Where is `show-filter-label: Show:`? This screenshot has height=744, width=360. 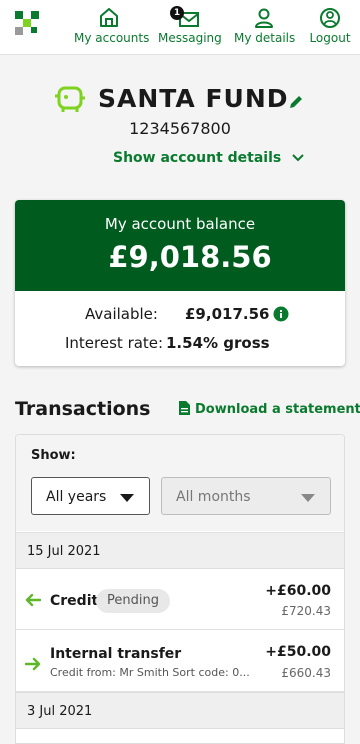 show-filter-label: Show: is located at coordinates (53, 455).